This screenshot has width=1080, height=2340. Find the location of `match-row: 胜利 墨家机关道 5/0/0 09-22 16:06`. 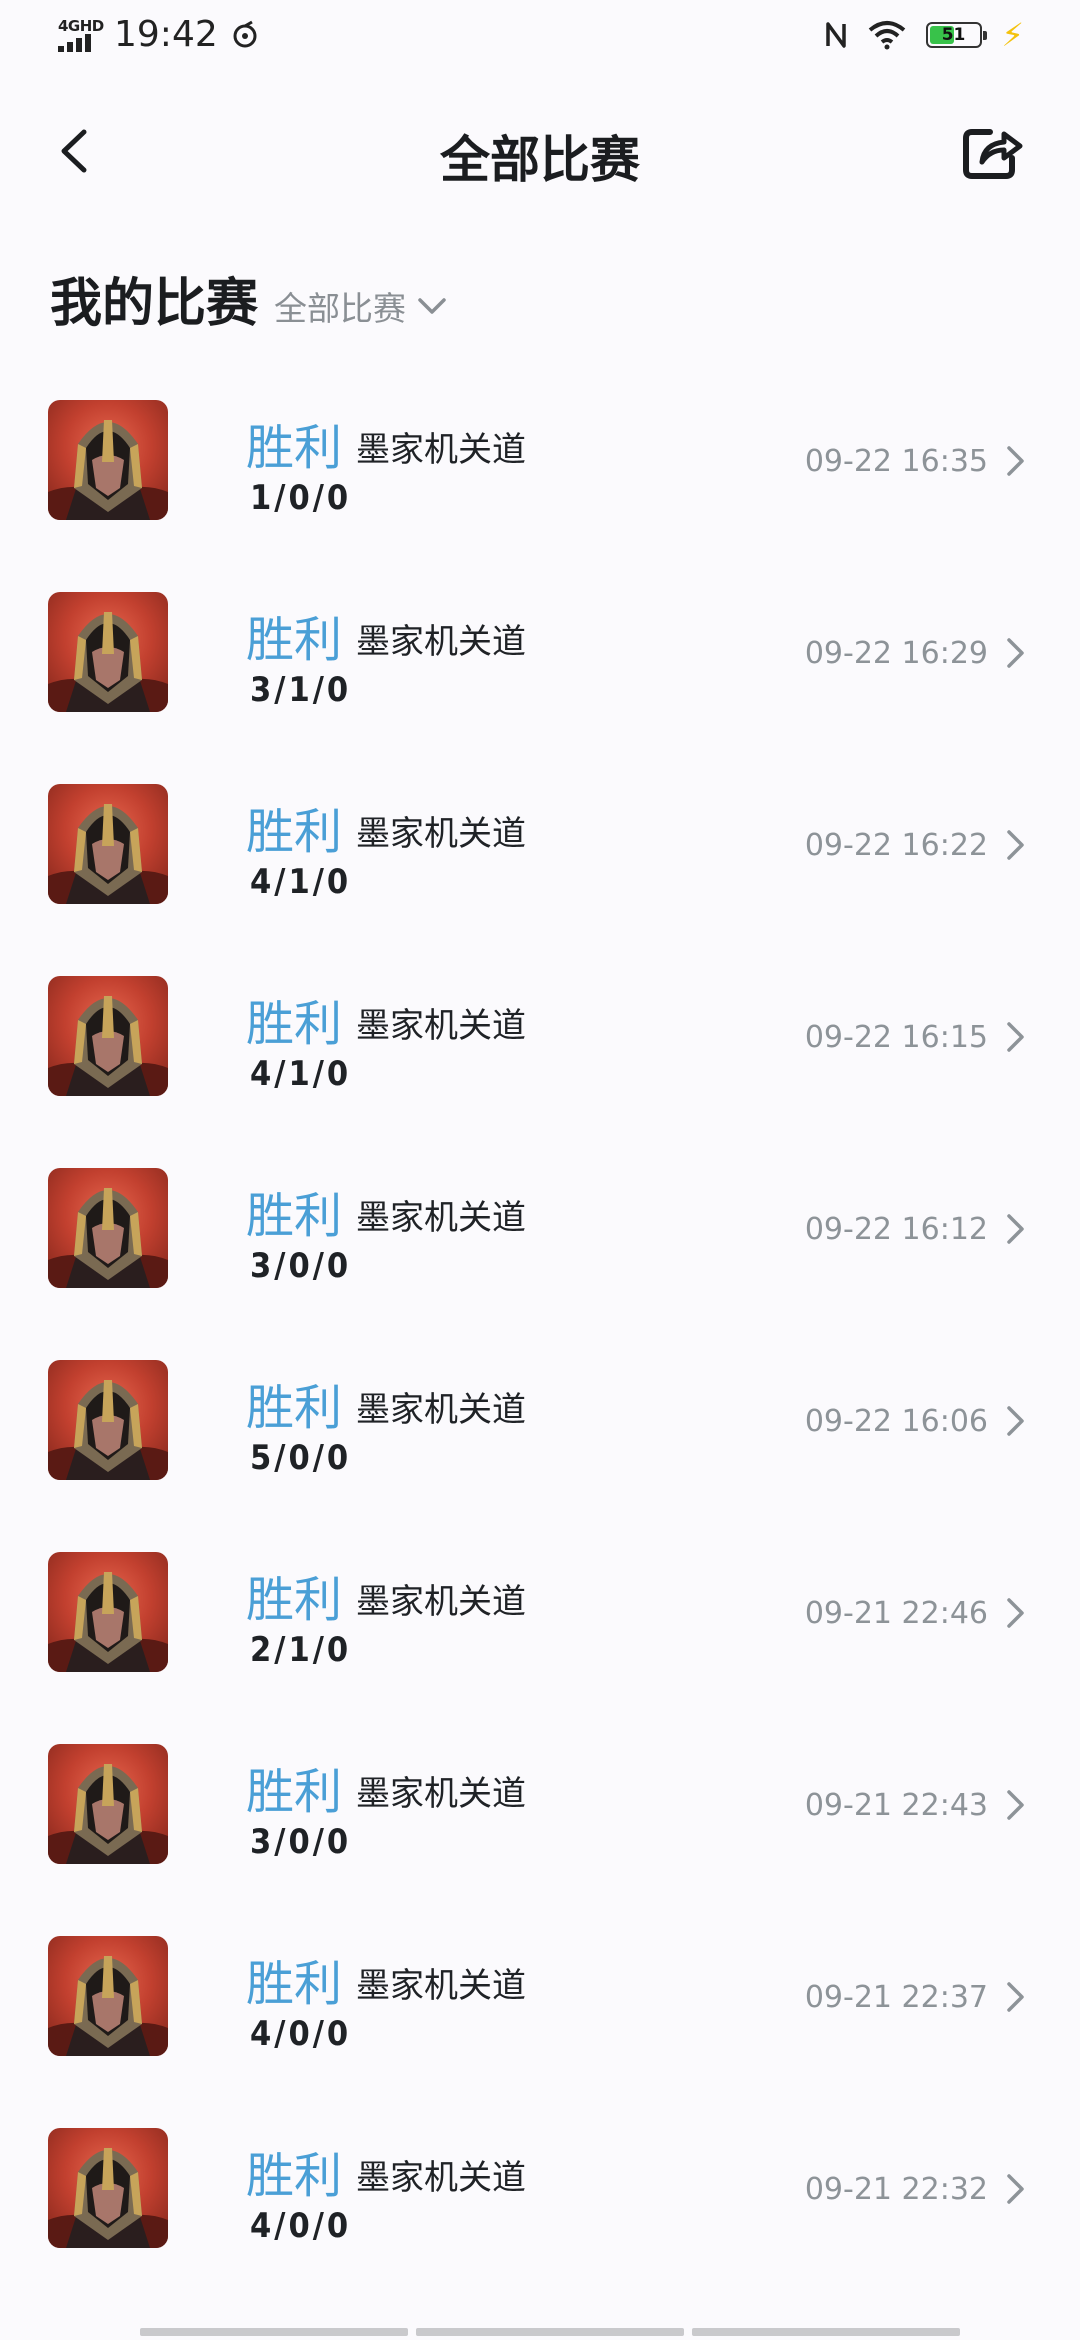

match-row: 胜利 墨家机关道 5/0/0 09-22 16:06 is located at coordinates (540, 1438).